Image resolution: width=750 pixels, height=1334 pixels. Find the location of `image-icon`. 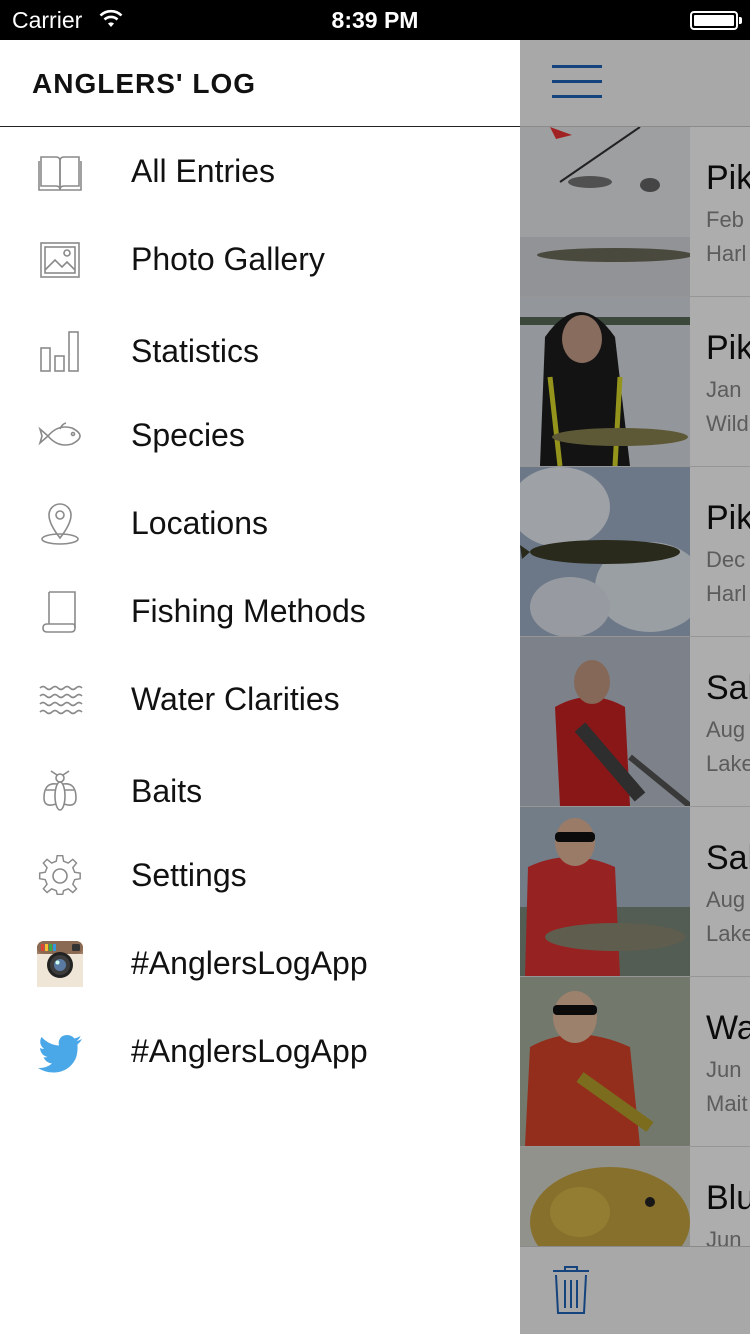

image-icon is located at coordinates (60, 260).